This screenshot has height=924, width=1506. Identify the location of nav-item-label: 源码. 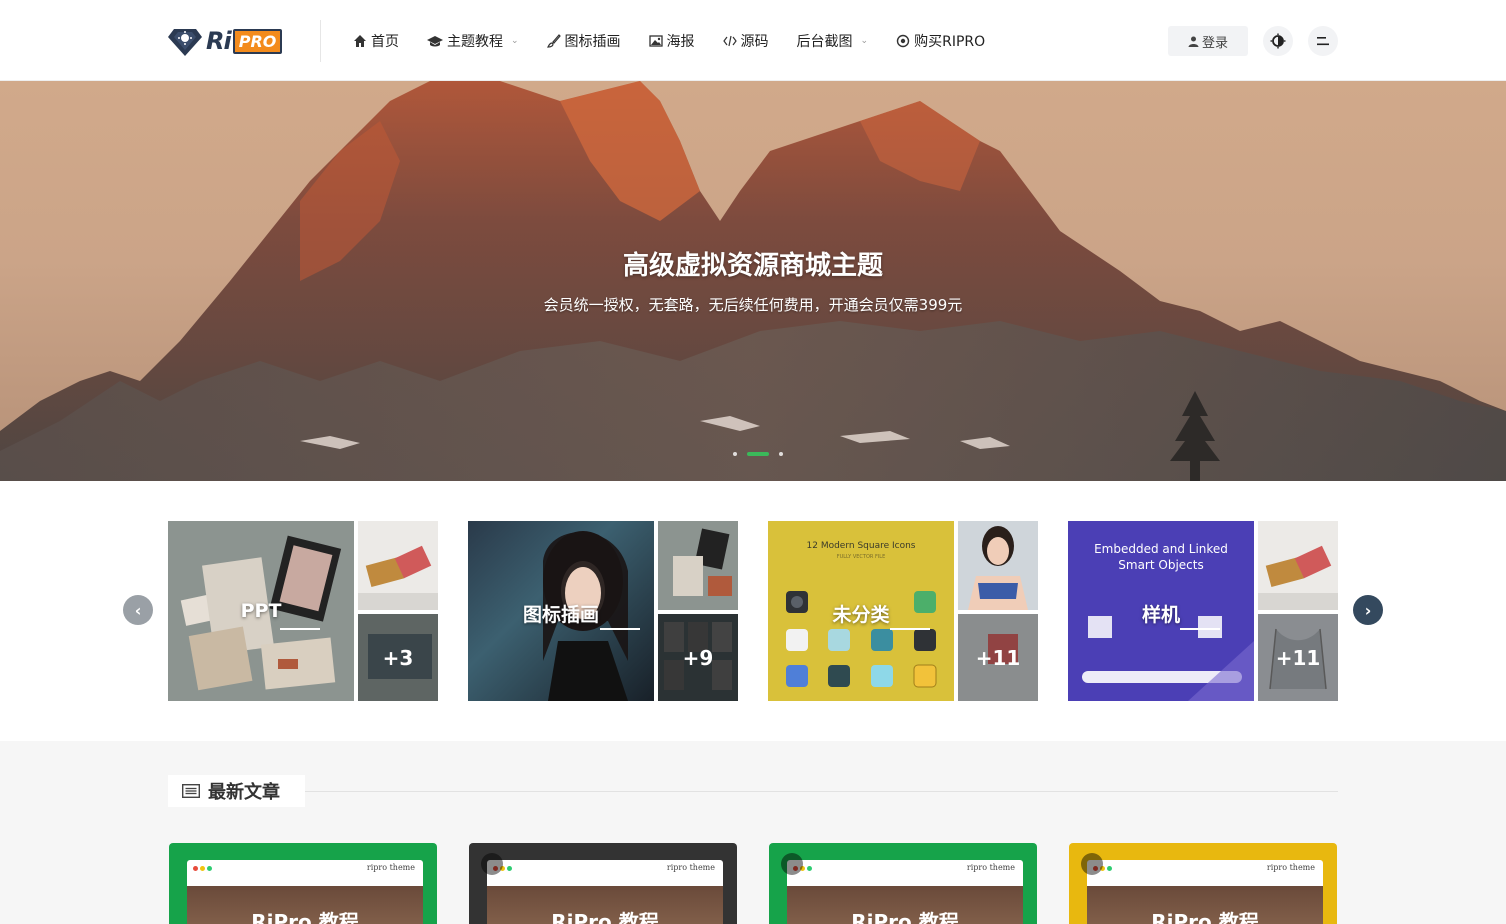
(754, 42).